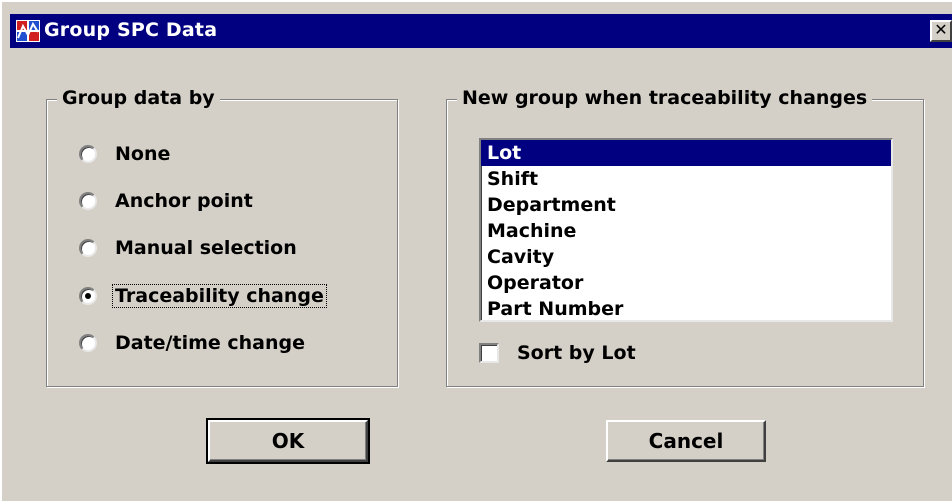 The image size is (952, 501). I want to click on list-item: Operator, so click(686, 283).